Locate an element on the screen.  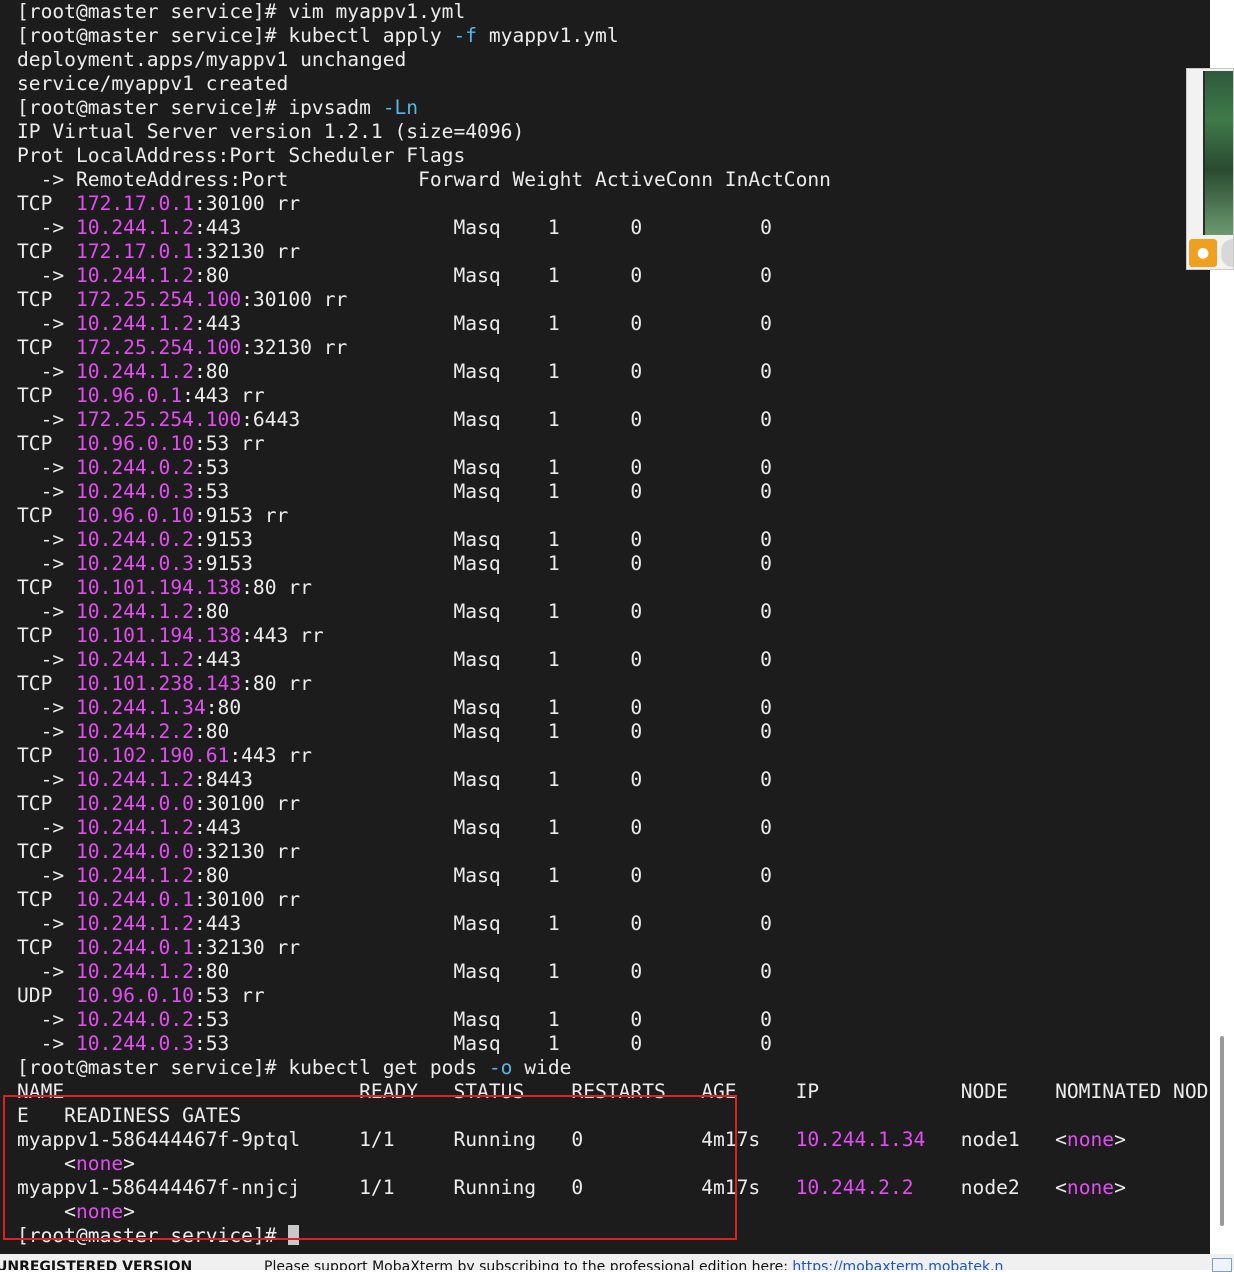
terminal-line: TCP 172.25.254.100:30100 rr is located at coordinates (182, 300).